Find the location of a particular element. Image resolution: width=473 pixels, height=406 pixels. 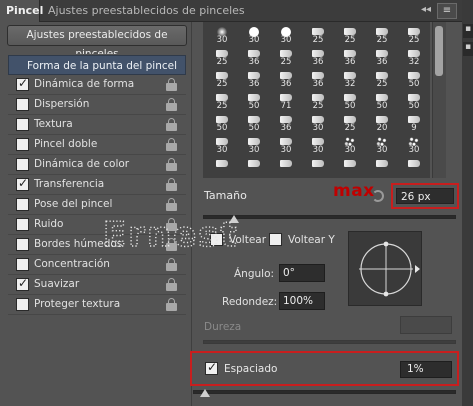

settings-list-item: Suavizar is located at coordinates (97, 285).